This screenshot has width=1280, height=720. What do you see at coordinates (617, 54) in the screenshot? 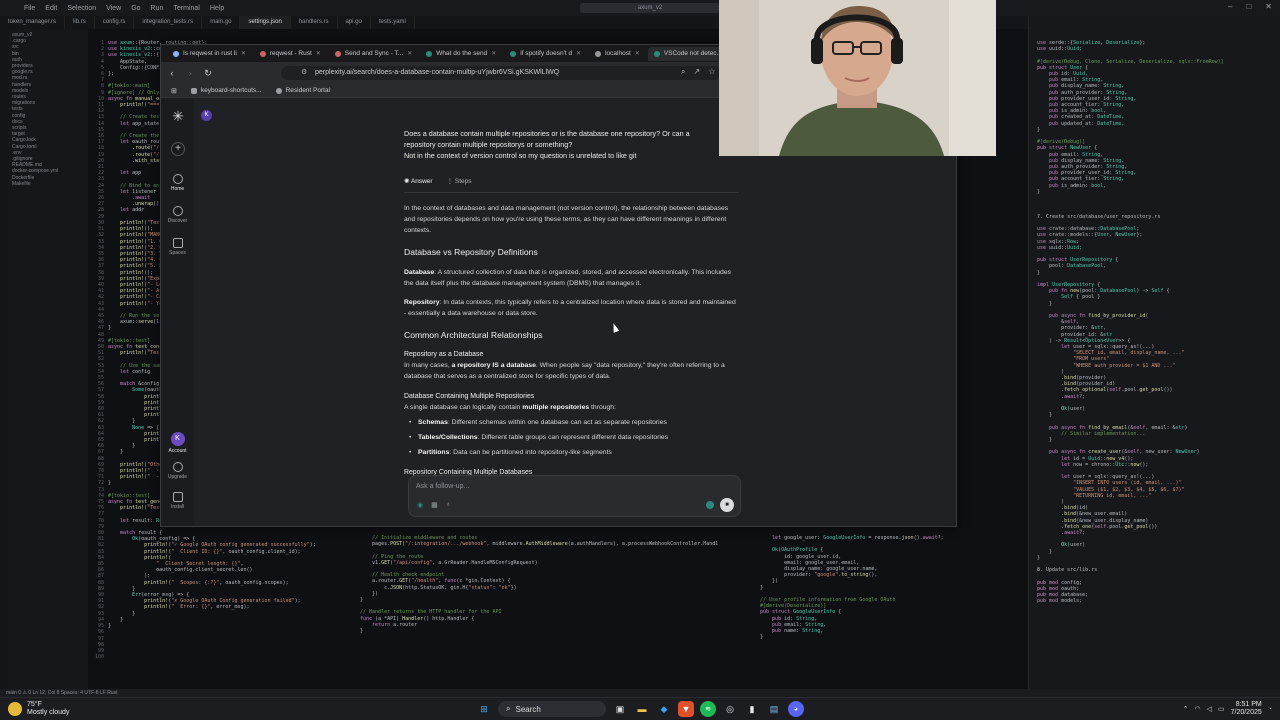
I see `browser-tab: localhost ✕` at bounding box center [617, 54].